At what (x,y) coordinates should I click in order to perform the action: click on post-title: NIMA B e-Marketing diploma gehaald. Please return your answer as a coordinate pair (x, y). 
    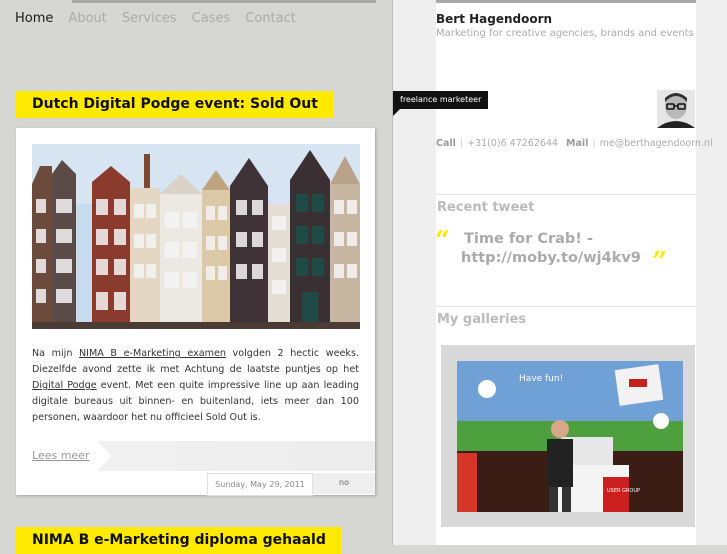
    Looking at the image, I should click on (179, 540).